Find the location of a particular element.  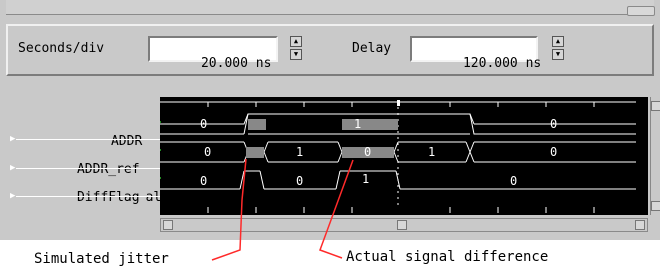

callout-lines is located at coordinates (282, 209).